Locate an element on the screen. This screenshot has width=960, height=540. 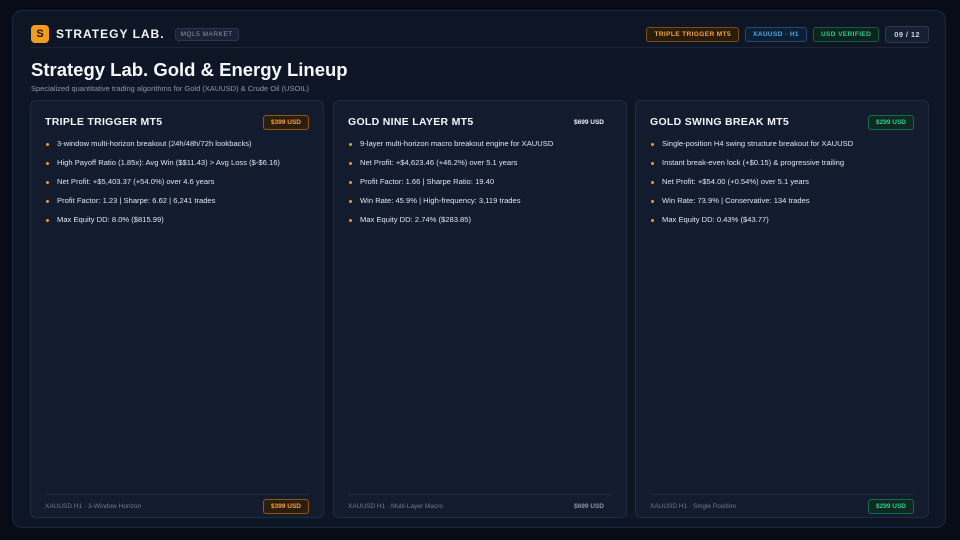
card-title: TRIPLE TRIGGER MT5 is located at coordinates (104, 122).